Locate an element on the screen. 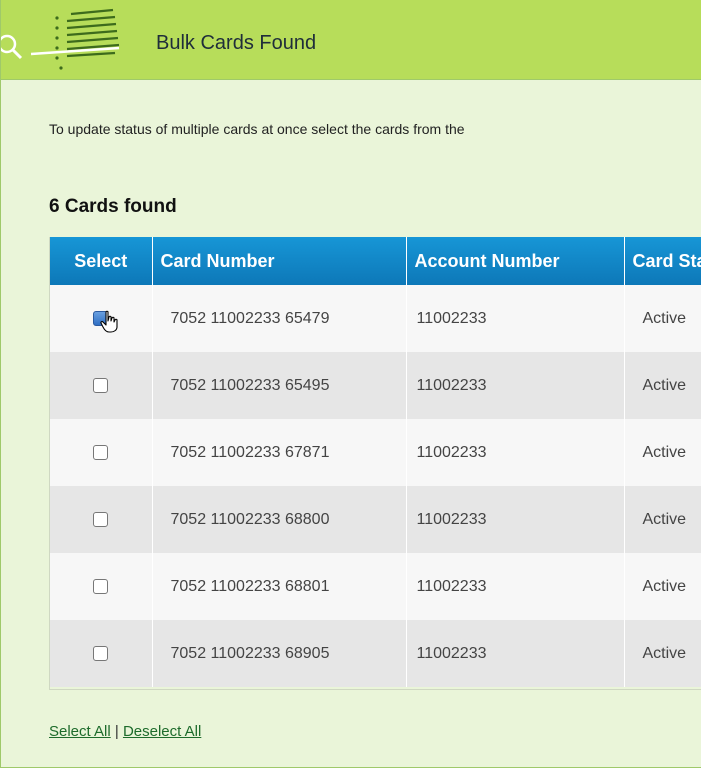 The height and width of the screenshot is (768, 701). deselect-all-link: Deselect All is located at coordinates (162, 731).